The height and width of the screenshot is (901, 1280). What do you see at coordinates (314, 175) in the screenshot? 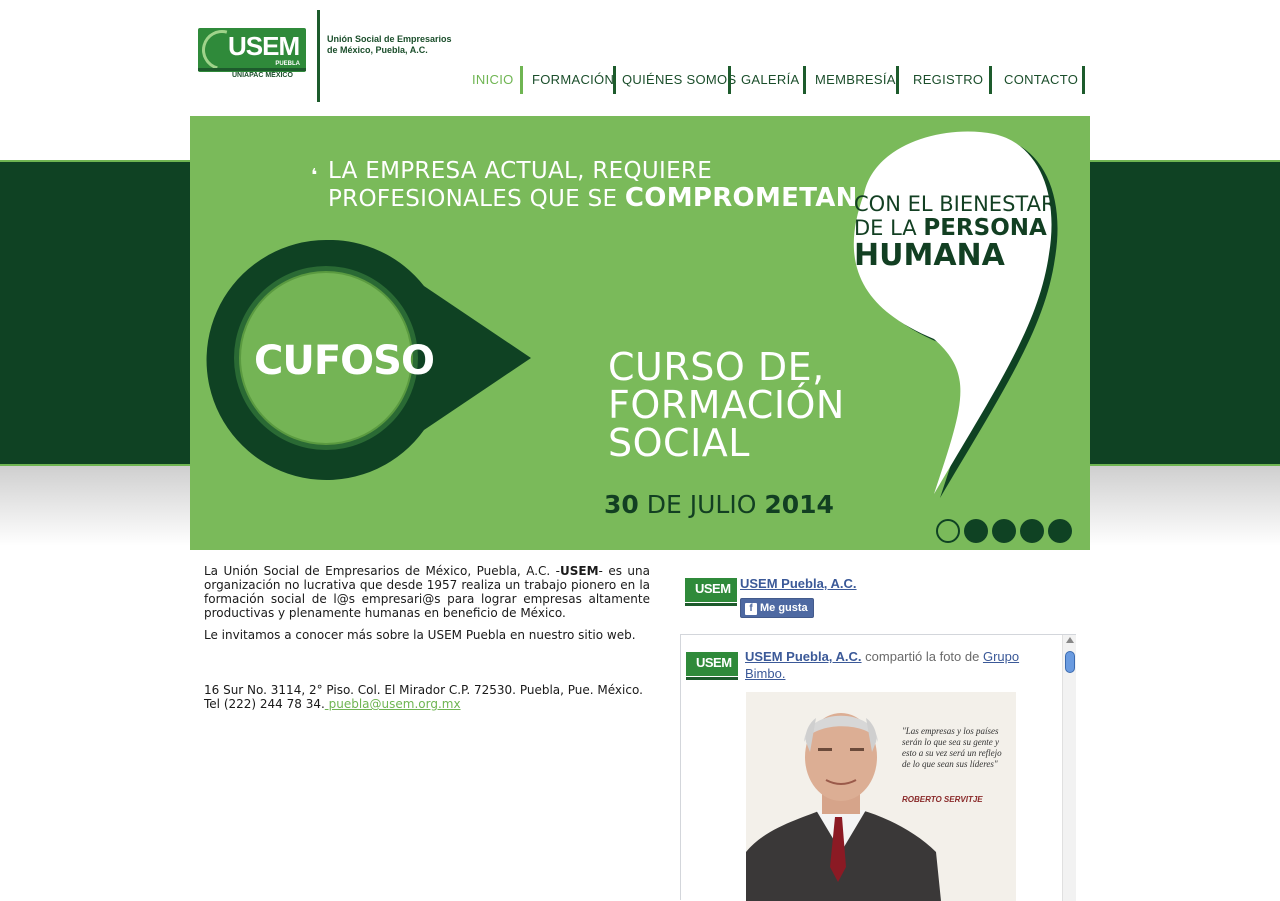
I see `quote-drop-icon: ❛` at bounding box center [314, 175].